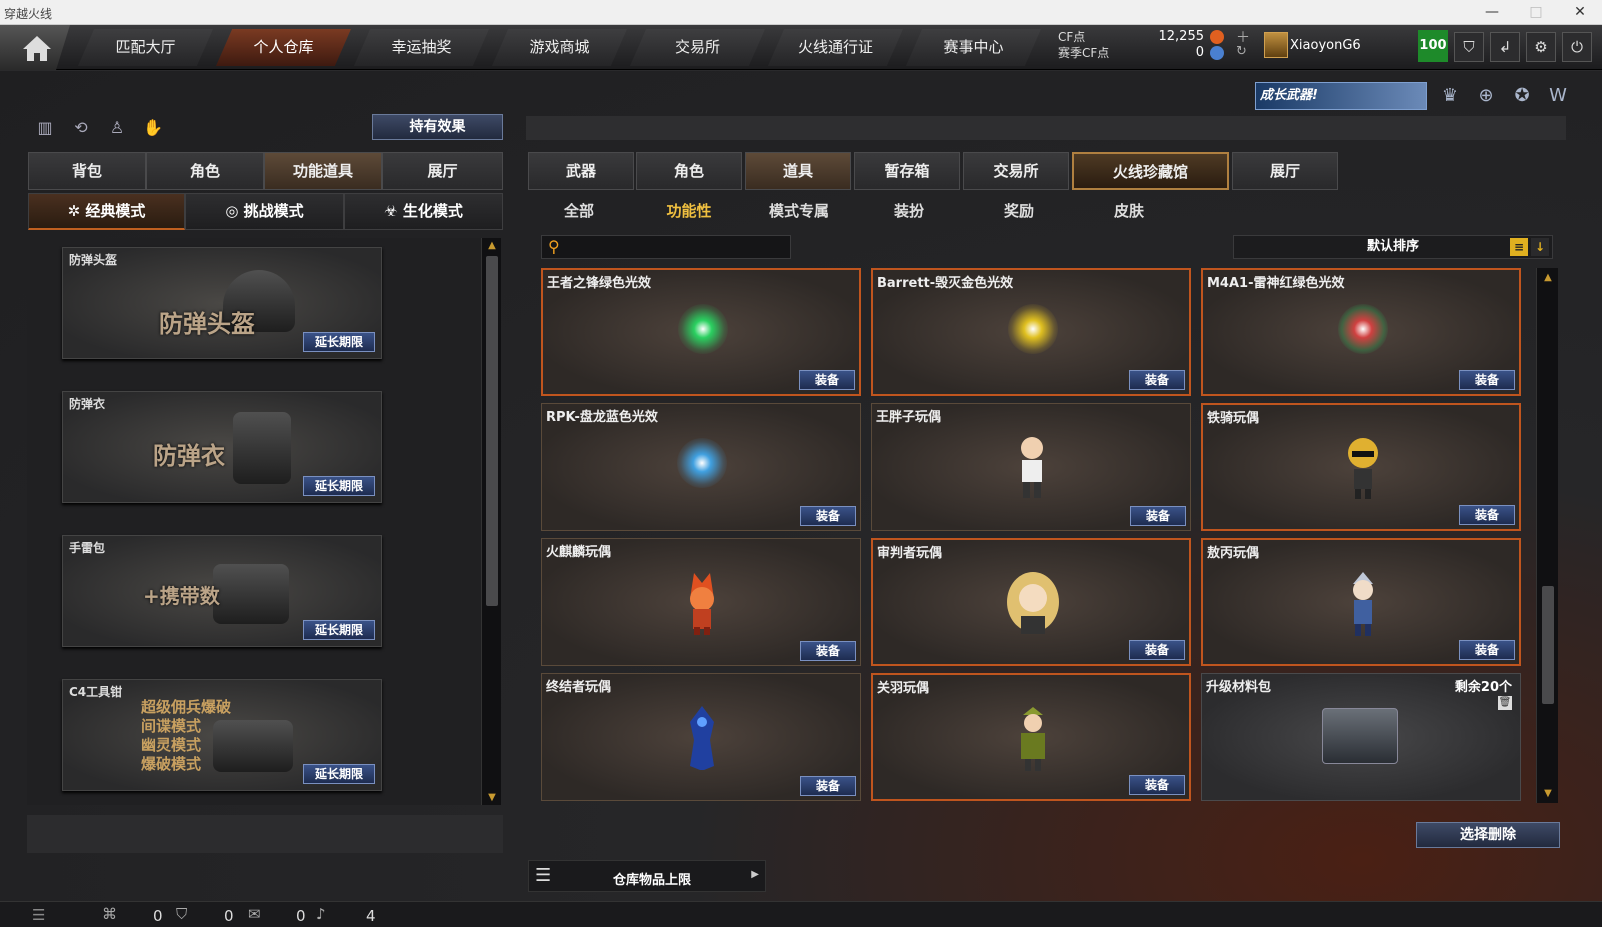 The width and height of the screenshot is (1602, 927). I want to click on nav-tab-match-lobby: 匹配大厅, so click(145, 47).